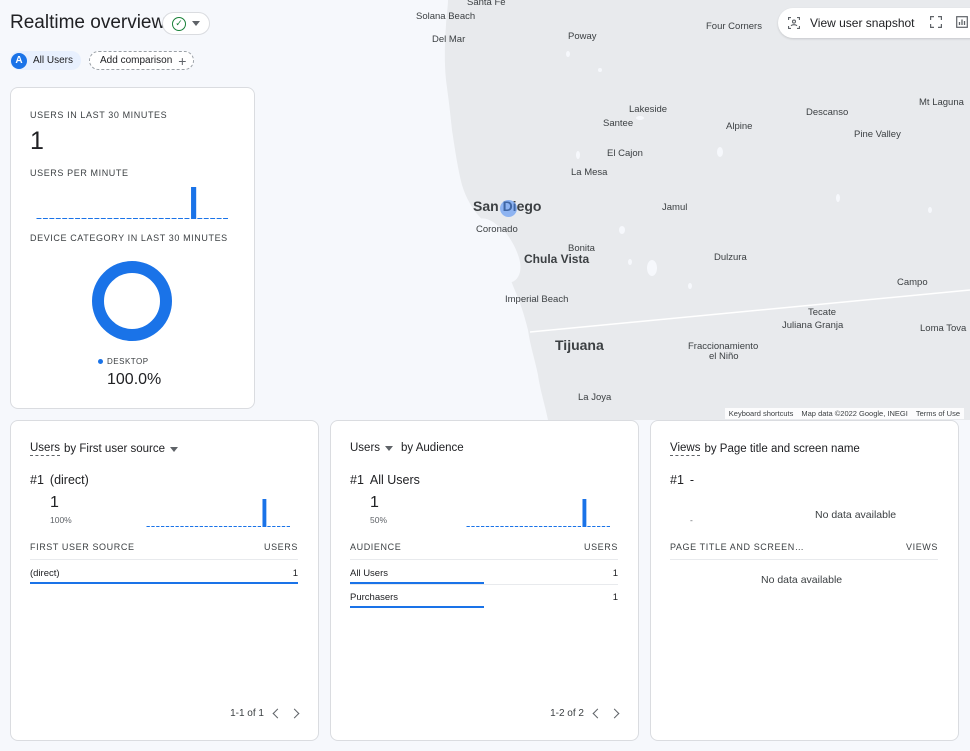  Describe the element at coordinates (484, 576) in the screenshot. I see `table-row: All Users 1` at that location.